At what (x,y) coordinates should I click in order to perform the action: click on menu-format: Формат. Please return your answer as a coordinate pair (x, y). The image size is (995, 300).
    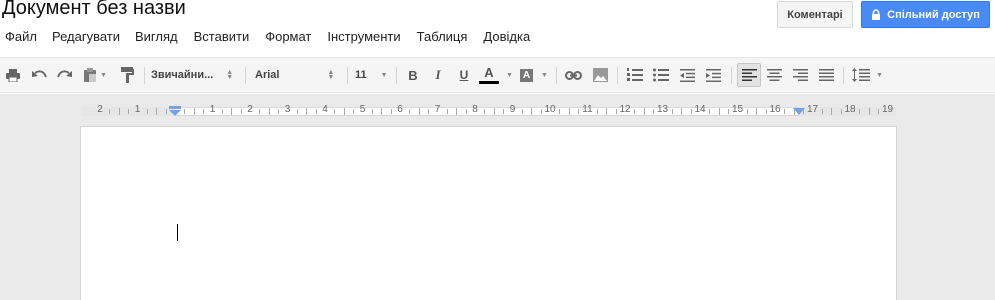
    Looking at the image, I should click on (285, 37).